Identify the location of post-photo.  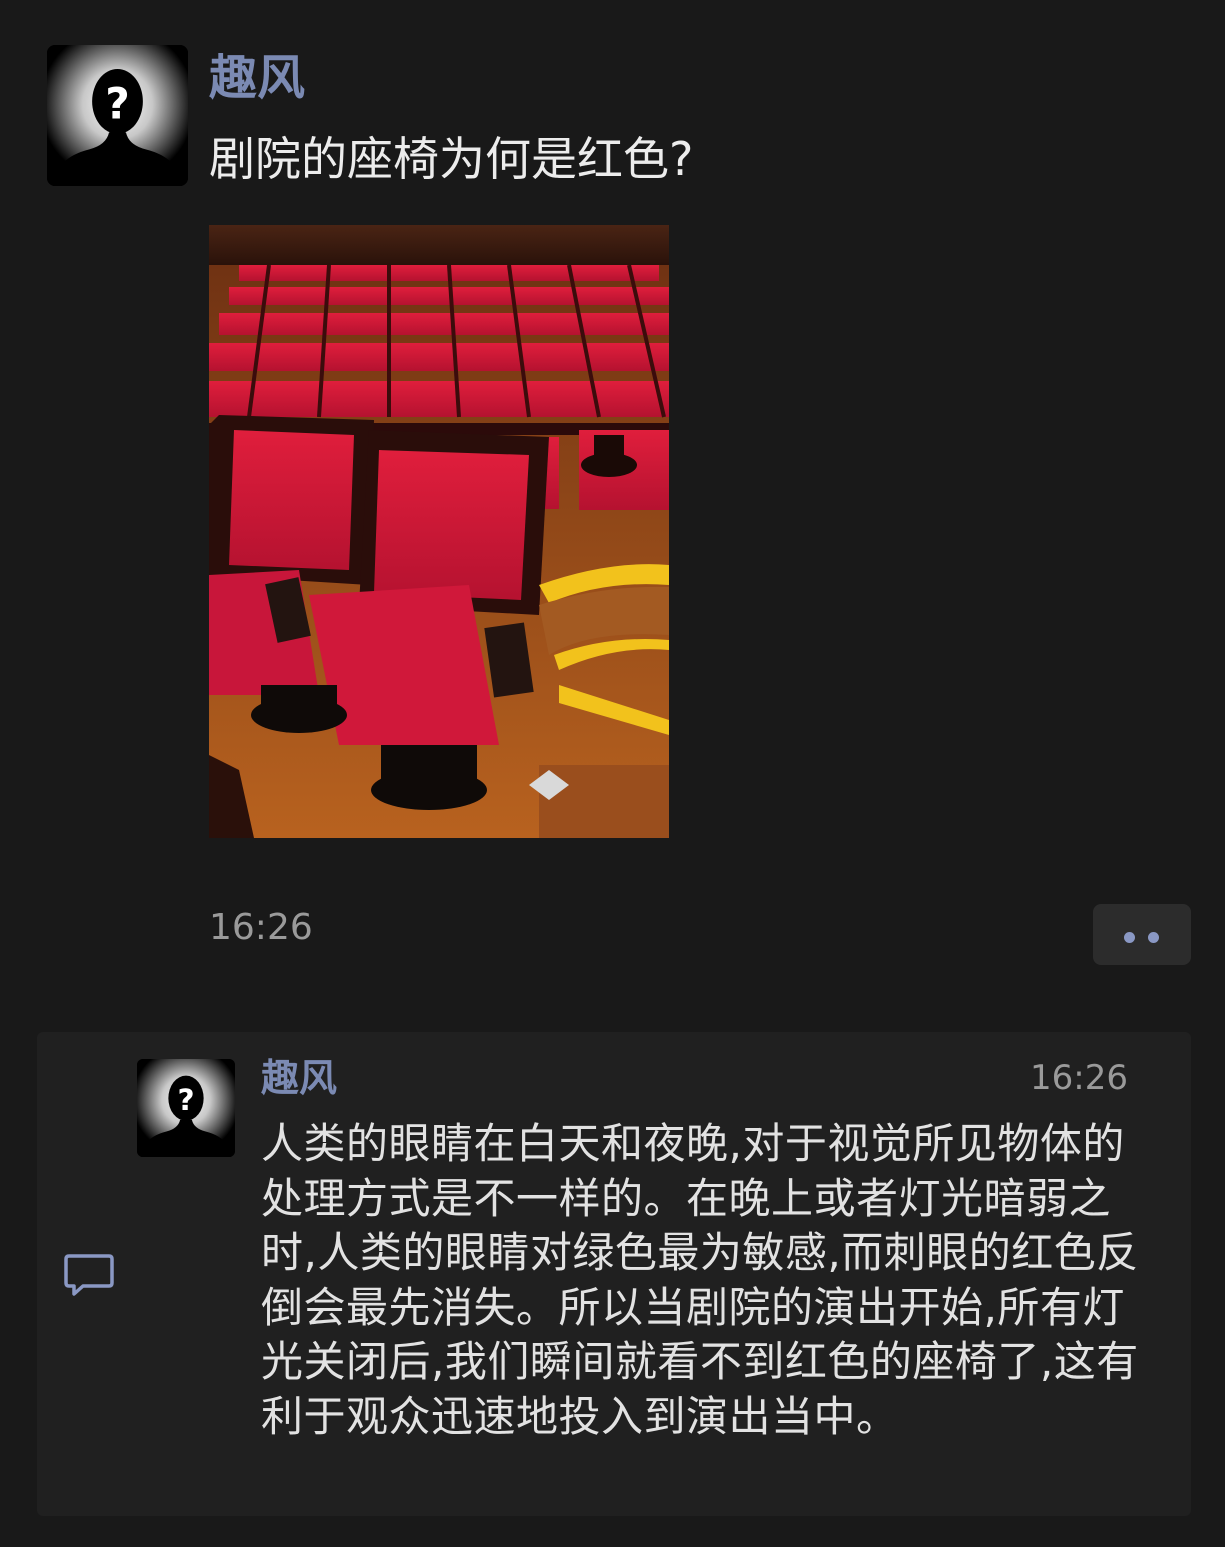
(439, 531).